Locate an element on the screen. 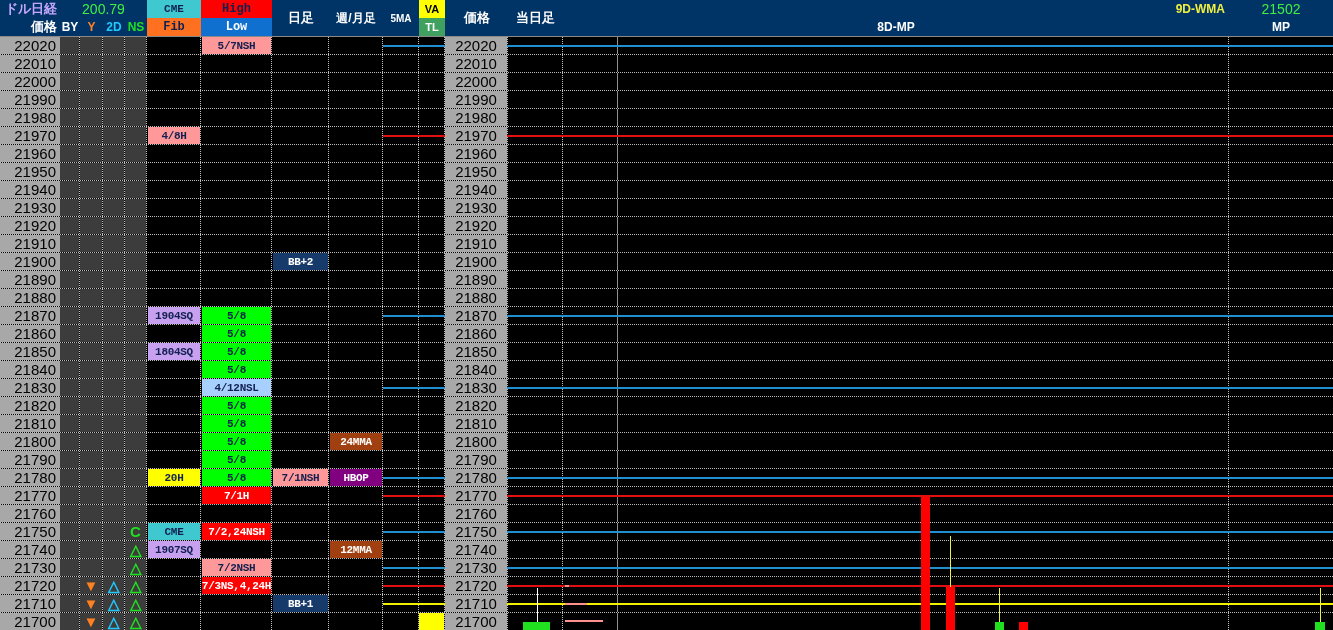 The height and width of the screenshot is (630, 1333). price-label: 21700 is located at coordinates (30, 621).